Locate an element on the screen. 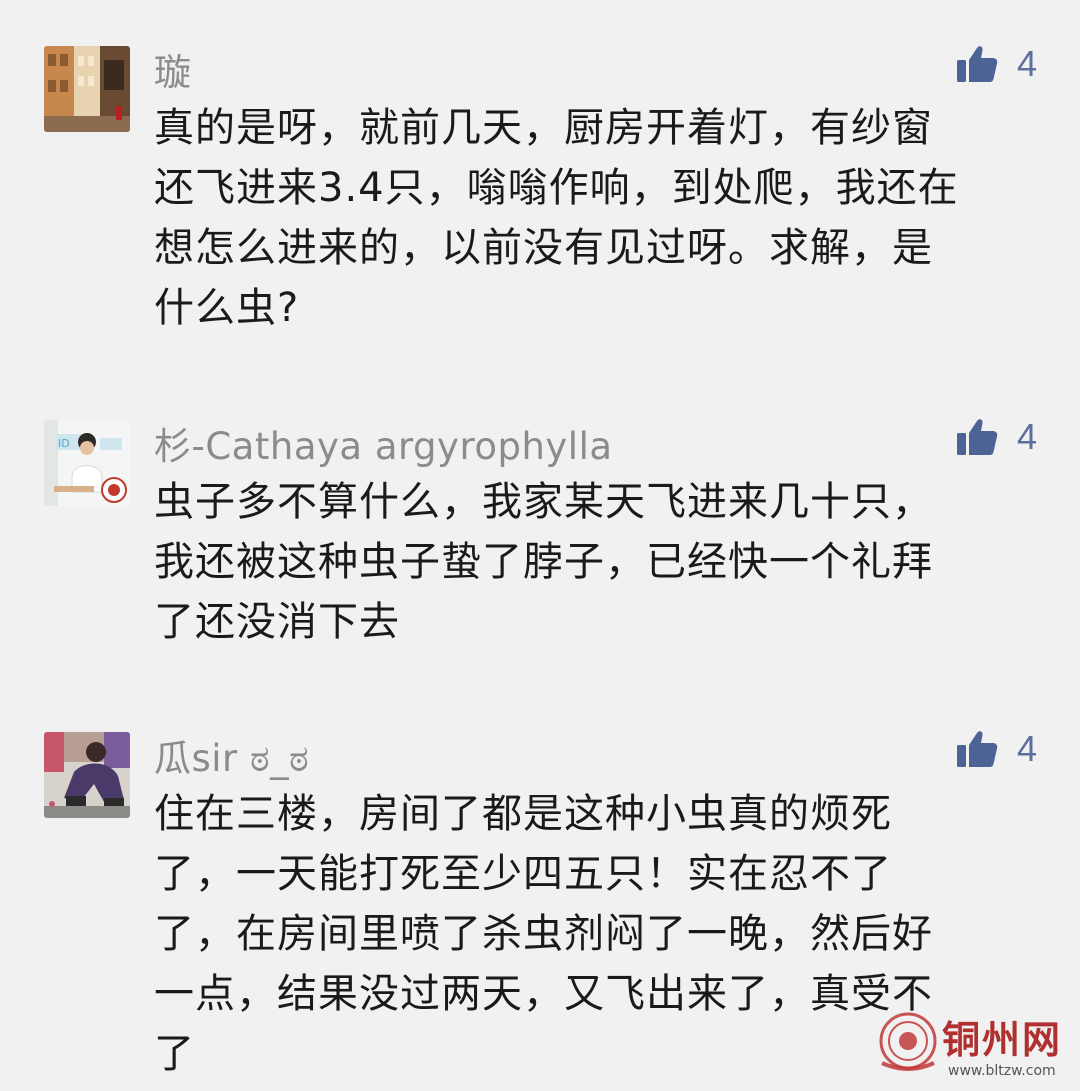  comment-line: 了还没消下去 is located at coordinates (277, 622).